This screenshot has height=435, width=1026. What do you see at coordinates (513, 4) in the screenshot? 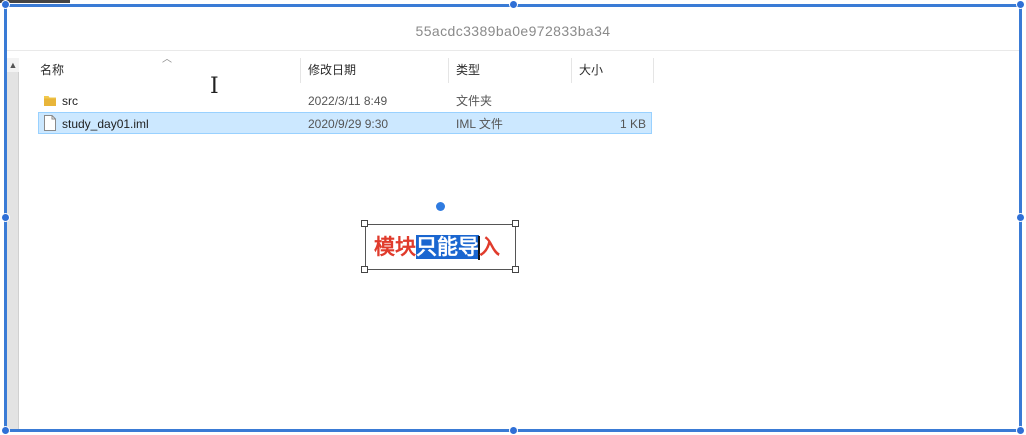
I see `frame-handle-n` at bounding box center [513, 4].